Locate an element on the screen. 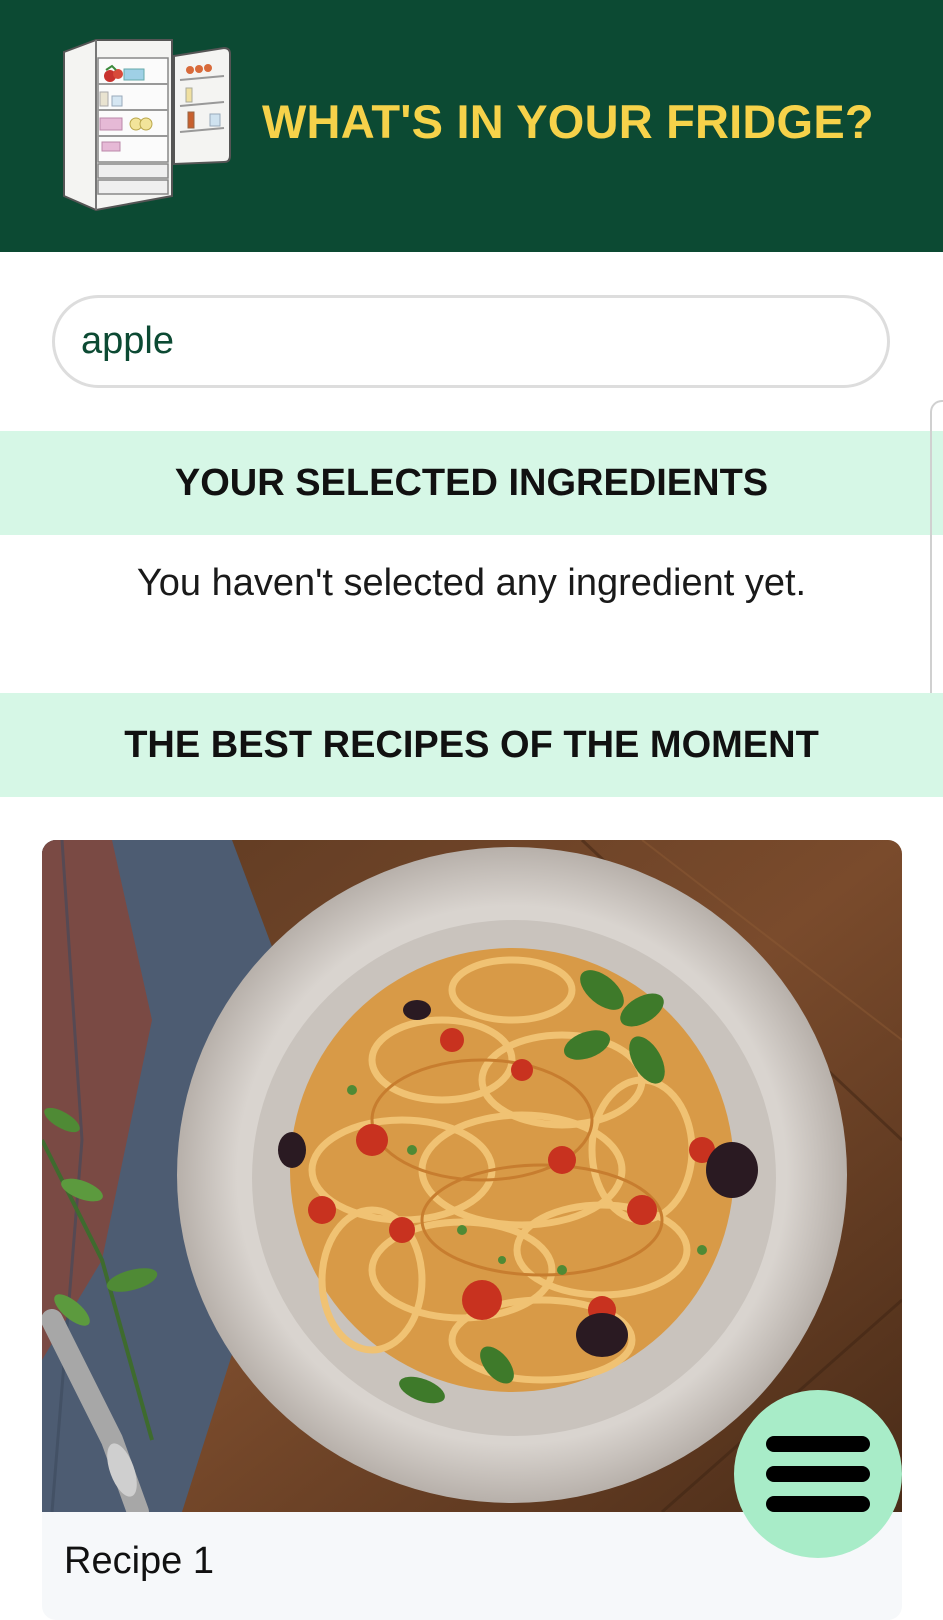  hamburger-menu-icon is located at coordinates (818, 1474).